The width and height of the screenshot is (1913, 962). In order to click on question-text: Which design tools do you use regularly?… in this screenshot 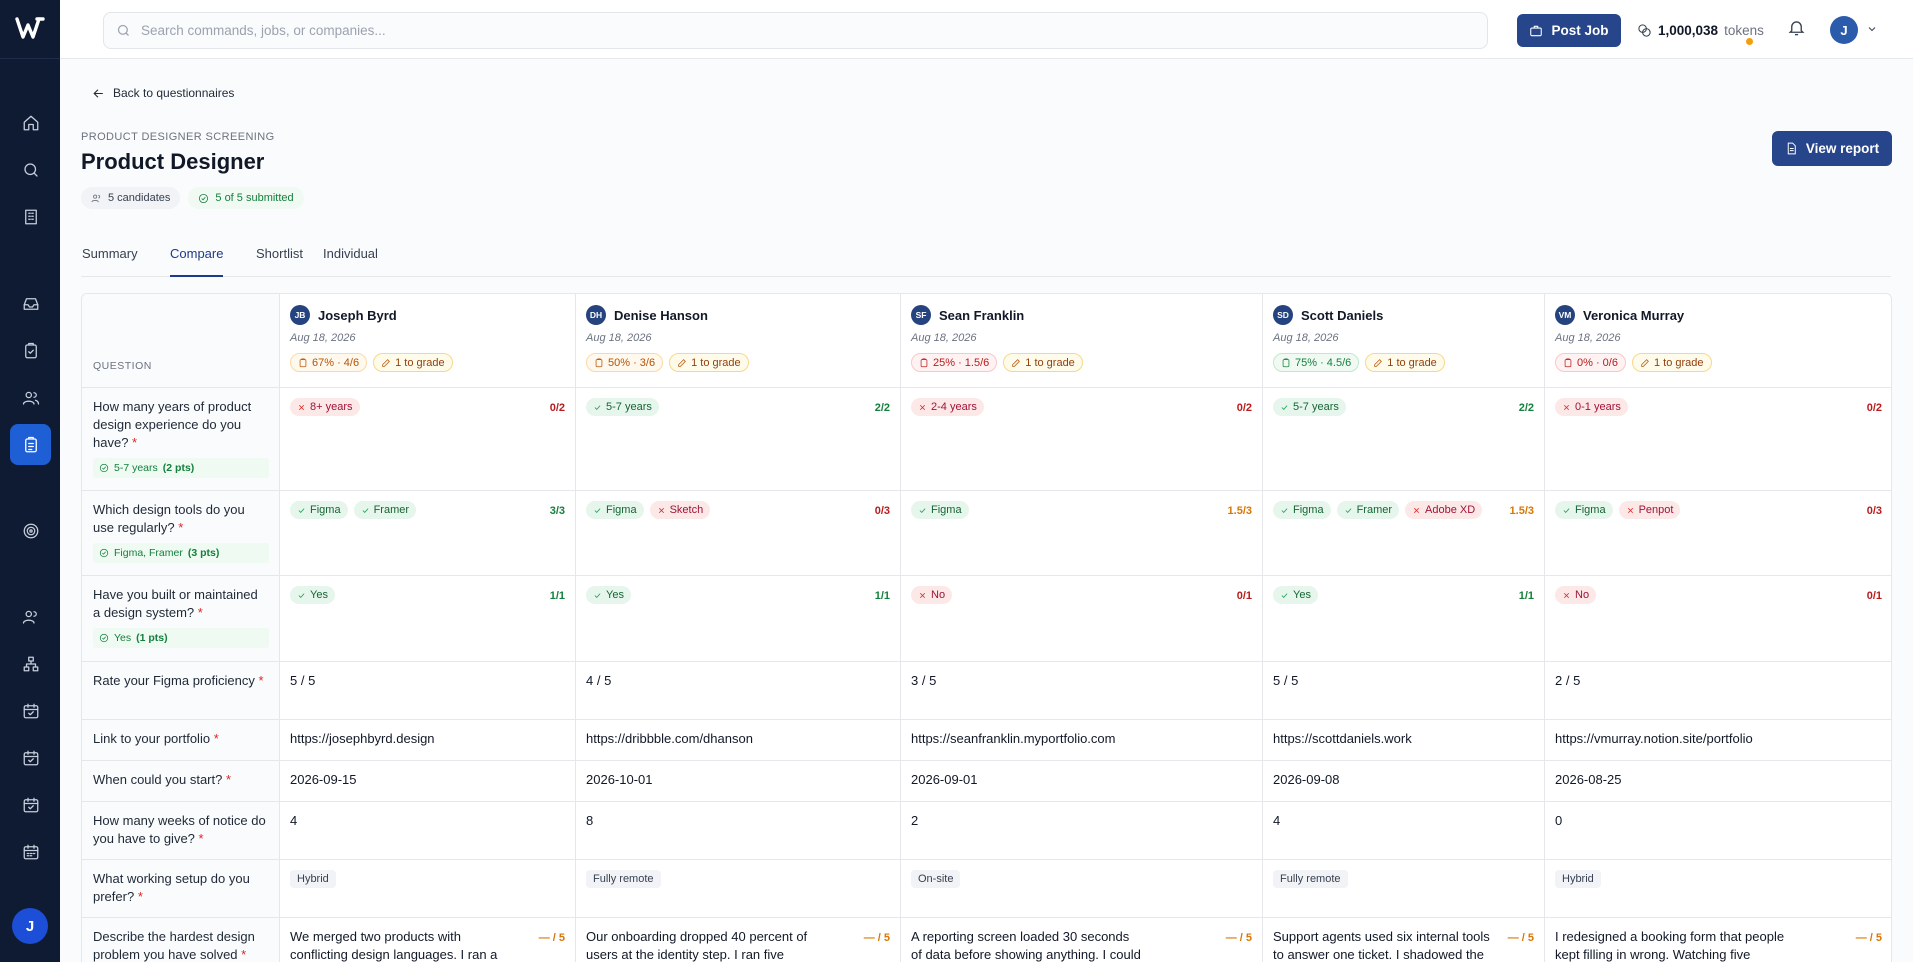, I will do `click(180, 519)`.